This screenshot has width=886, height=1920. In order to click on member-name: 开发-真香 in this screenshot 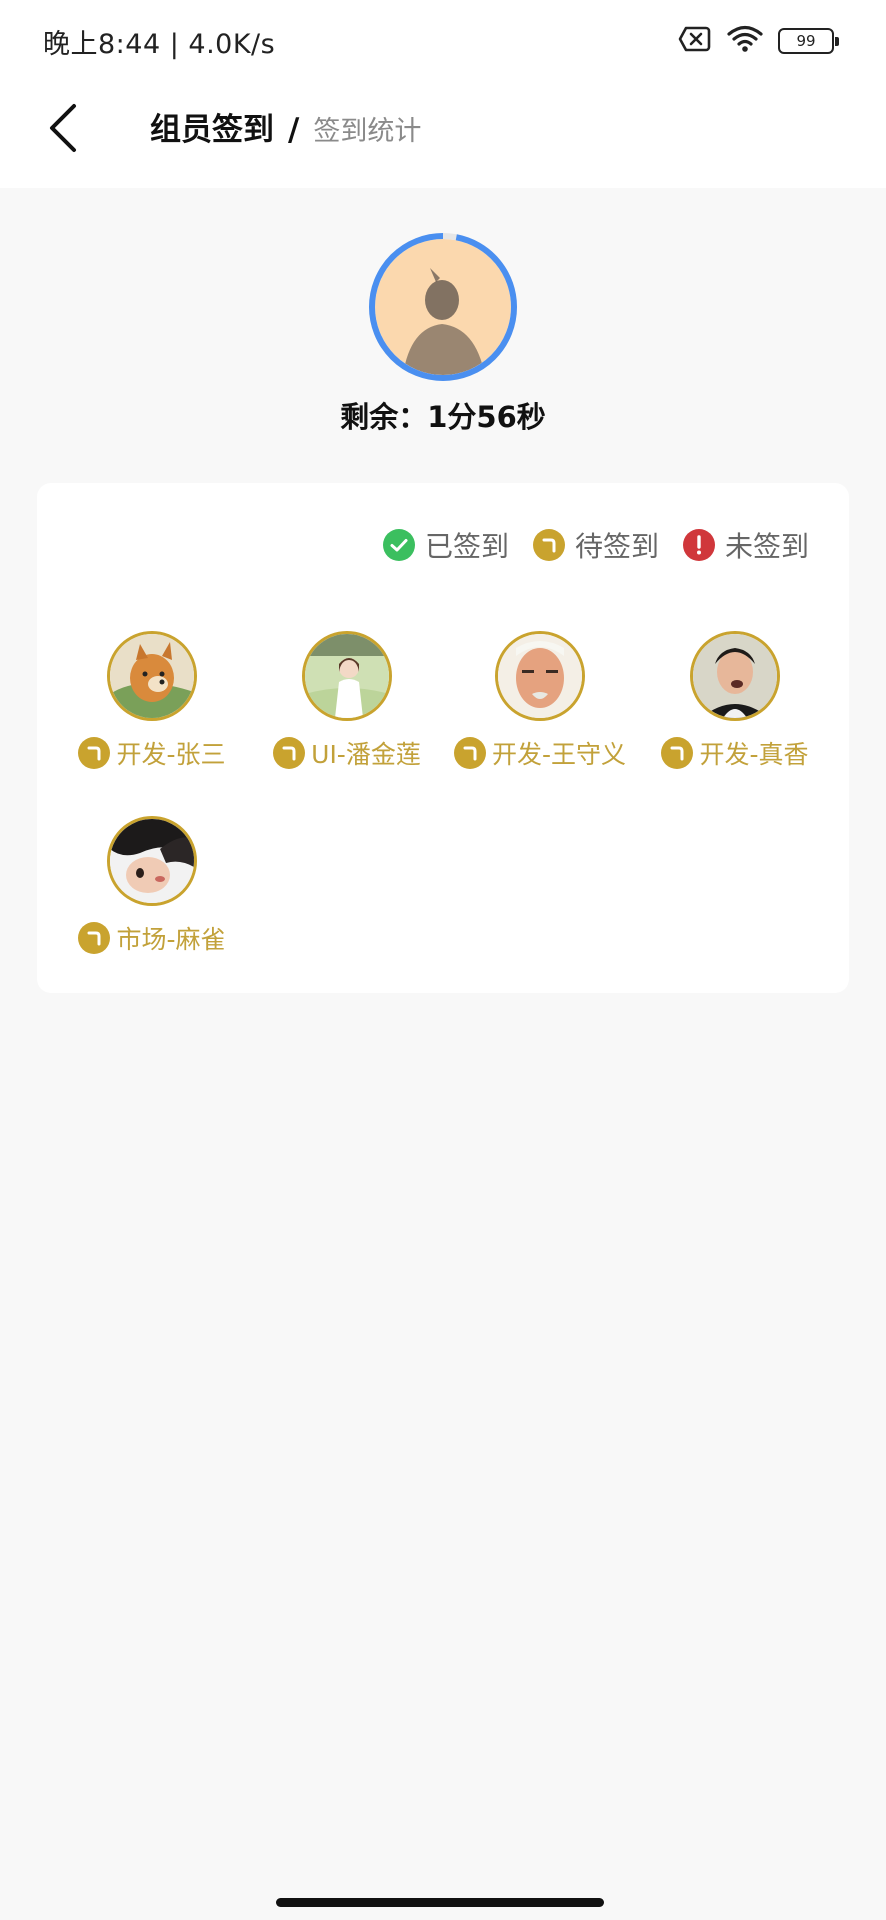, I will do `click(754, 754)`.